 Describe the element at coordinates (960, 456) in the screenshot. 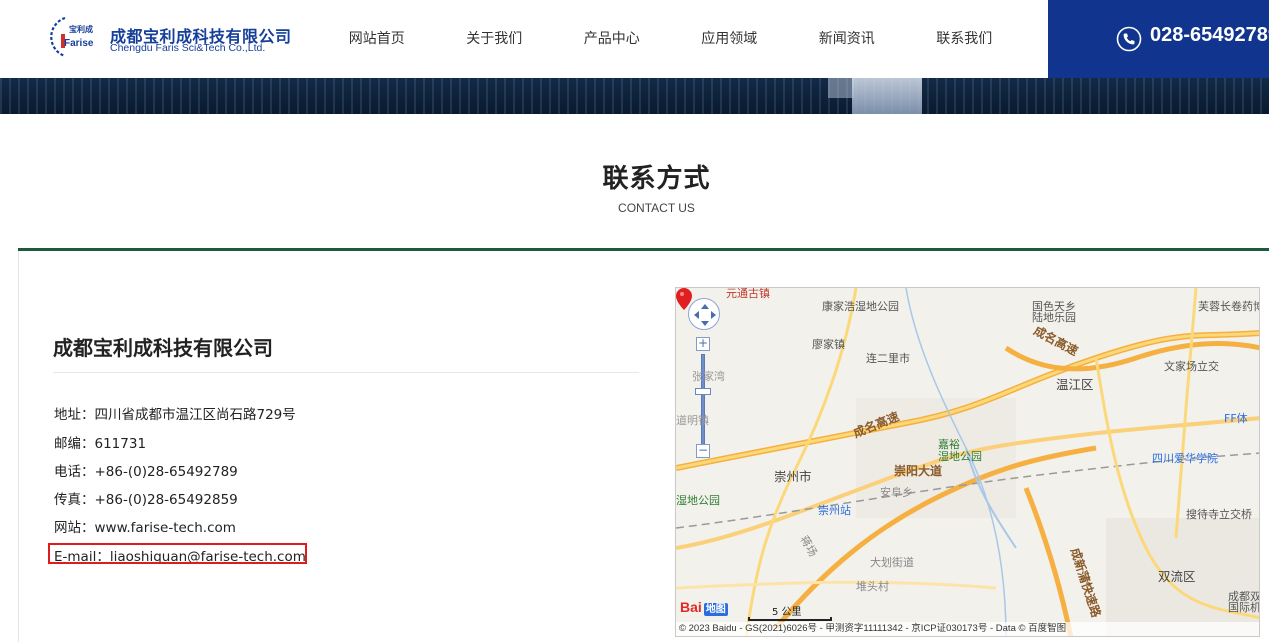

I see `map-label-jiayu2: 湿地公园` at that location.